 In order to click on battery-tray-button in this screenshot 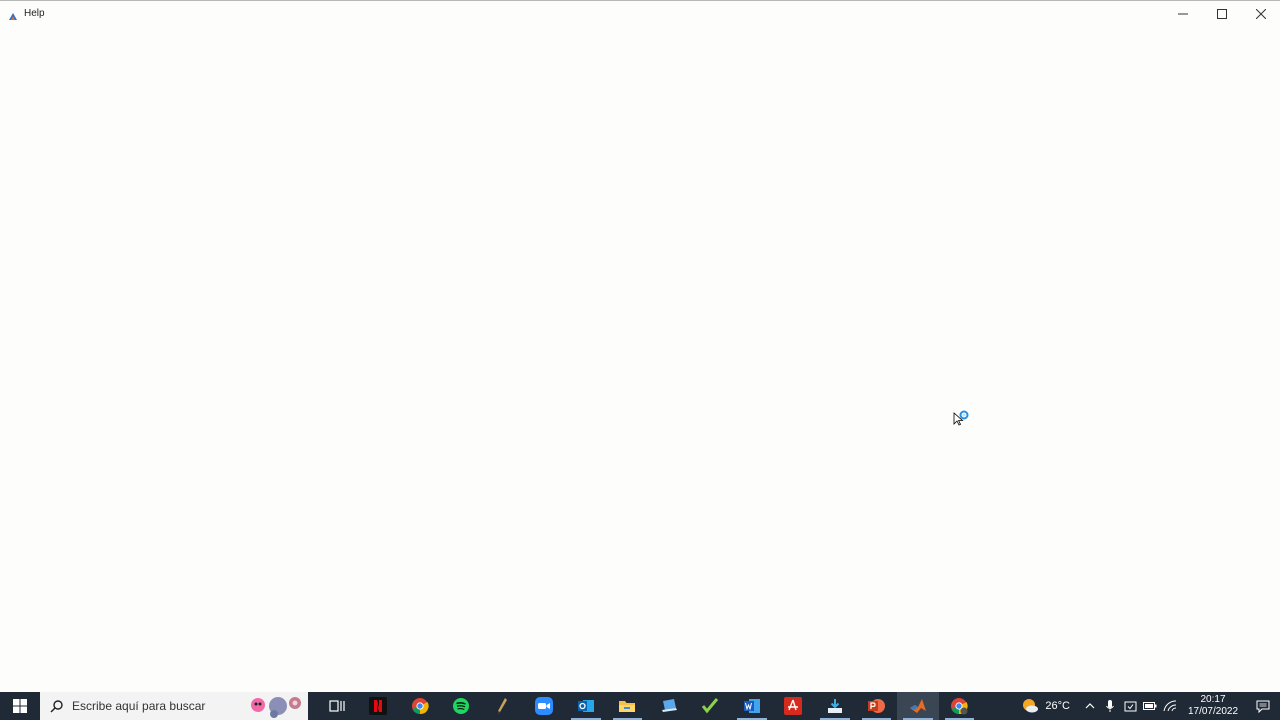, I will do `click(1150, 706)`.